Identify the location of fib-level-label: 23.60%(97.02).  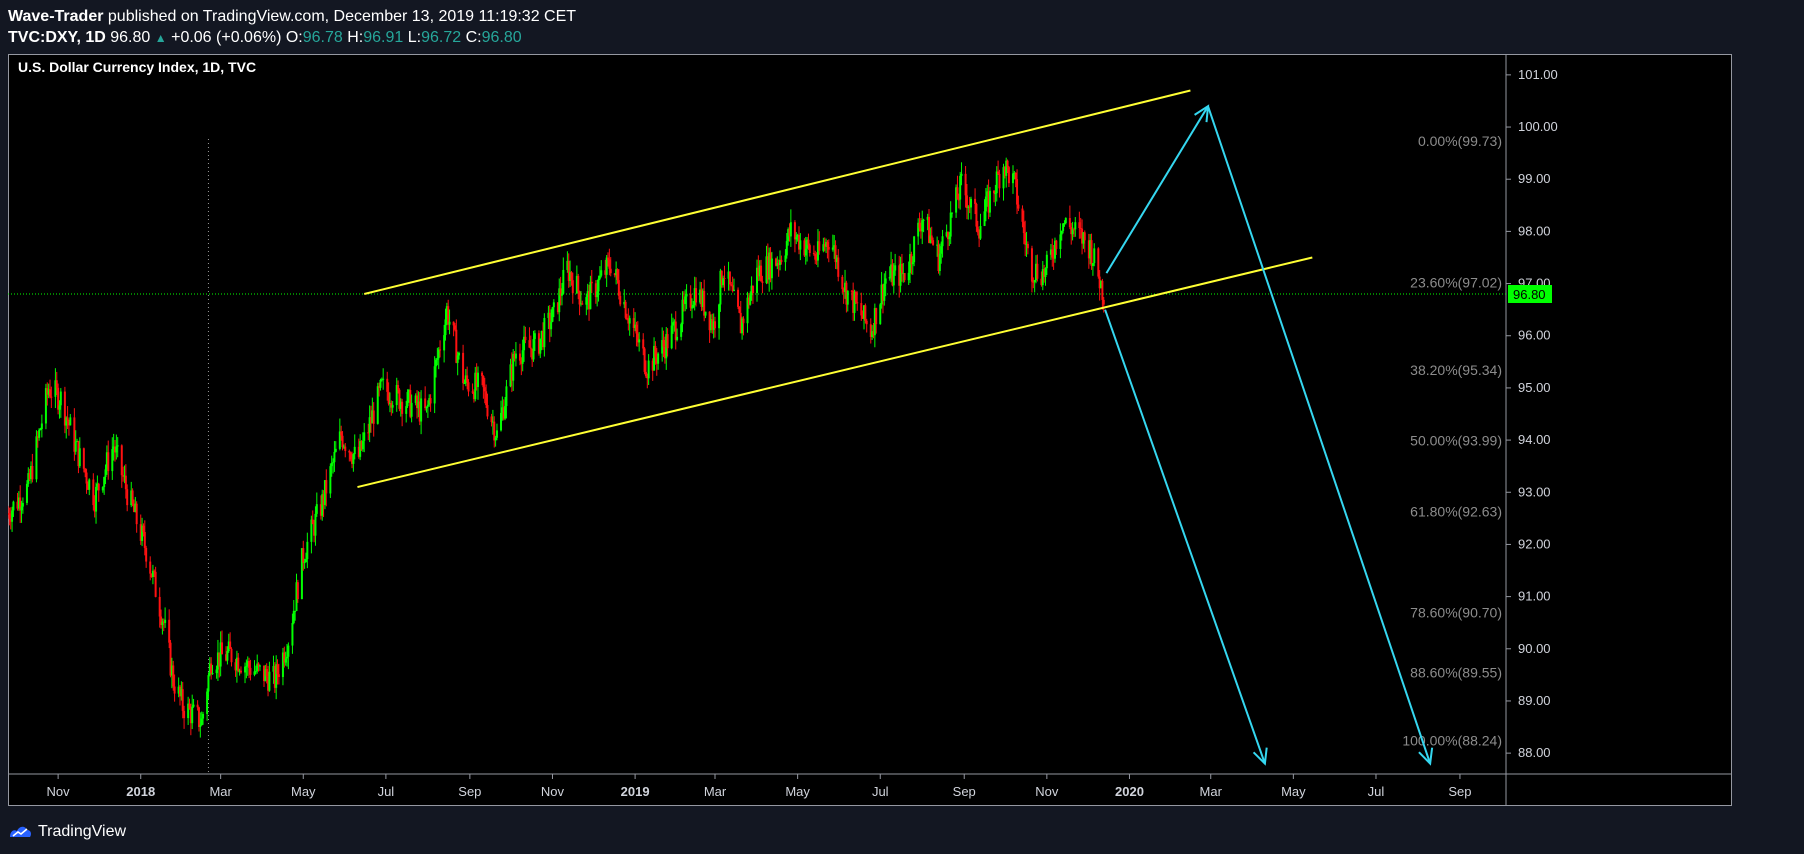
(1456, 283).